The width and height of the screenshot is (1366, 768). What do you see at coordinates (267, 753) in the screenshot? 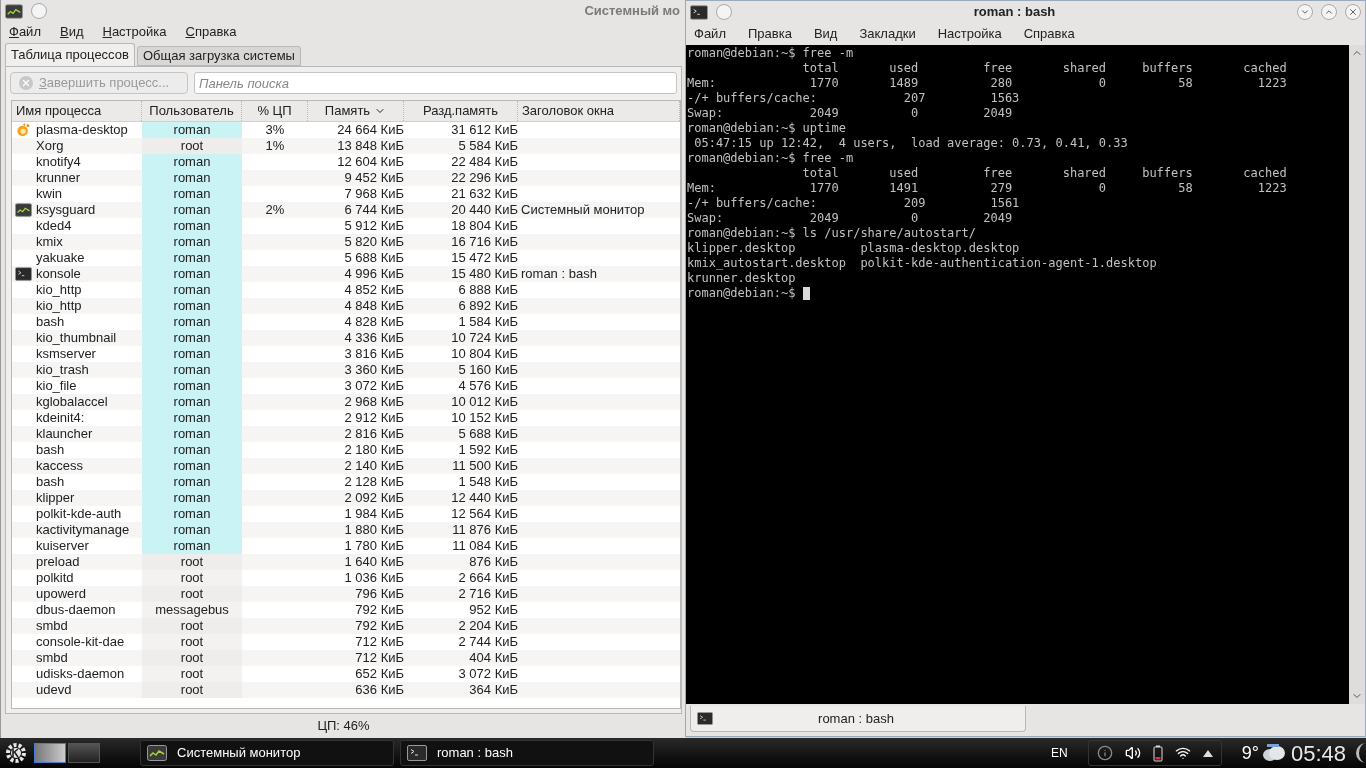
I see `task-button: Системный монитор` at bounding box center [267, 753].